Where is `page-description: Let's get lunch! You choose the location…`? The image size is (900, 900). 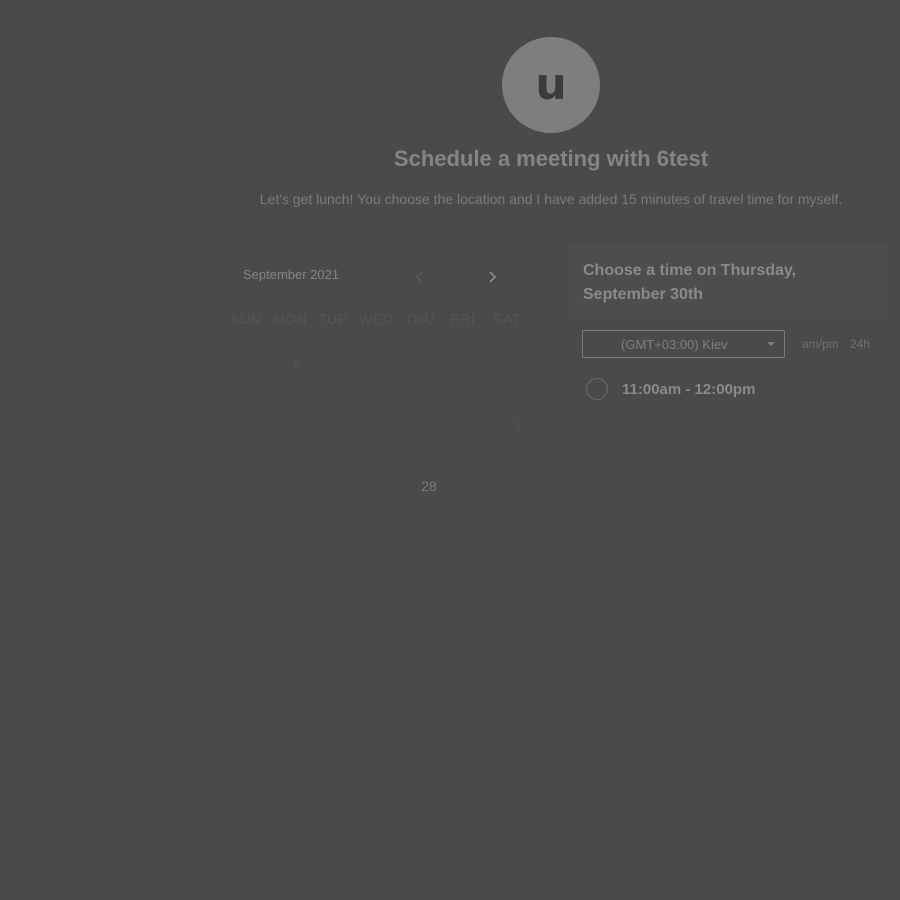 page-description: Let's get lunch! You choose the location… is located at coordinates (551, 199).